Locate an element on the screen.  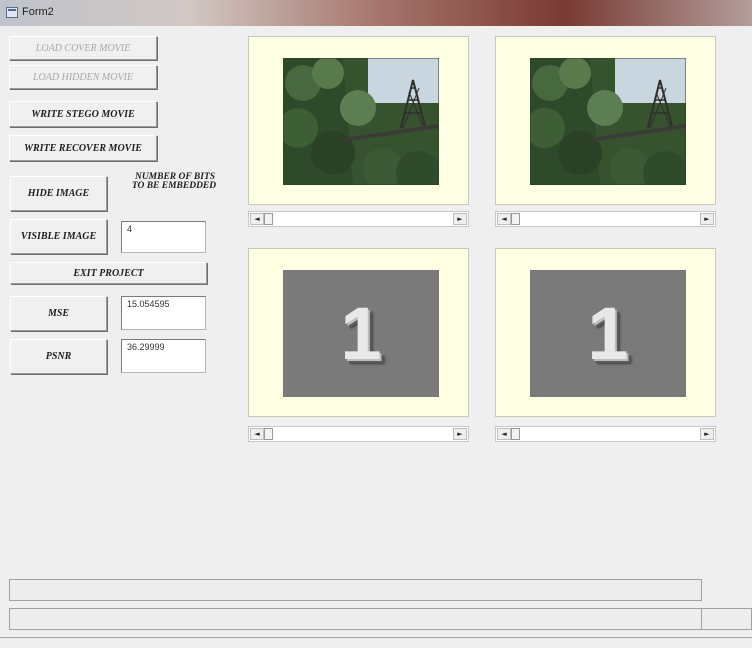
hide-image-button: HIDE IMAGE is located at coordinates (58, 193).